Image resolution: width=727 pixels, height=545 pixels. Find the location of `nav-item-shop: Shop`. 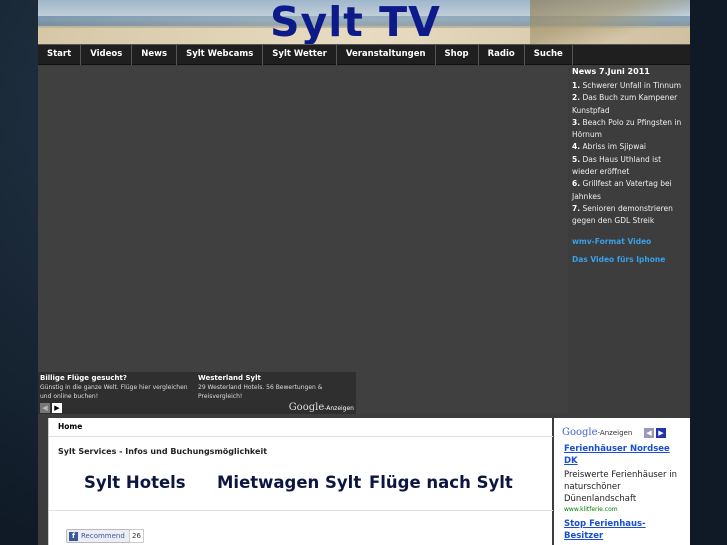

nav-item-shop: Shop is located at coordinates (457, 55).